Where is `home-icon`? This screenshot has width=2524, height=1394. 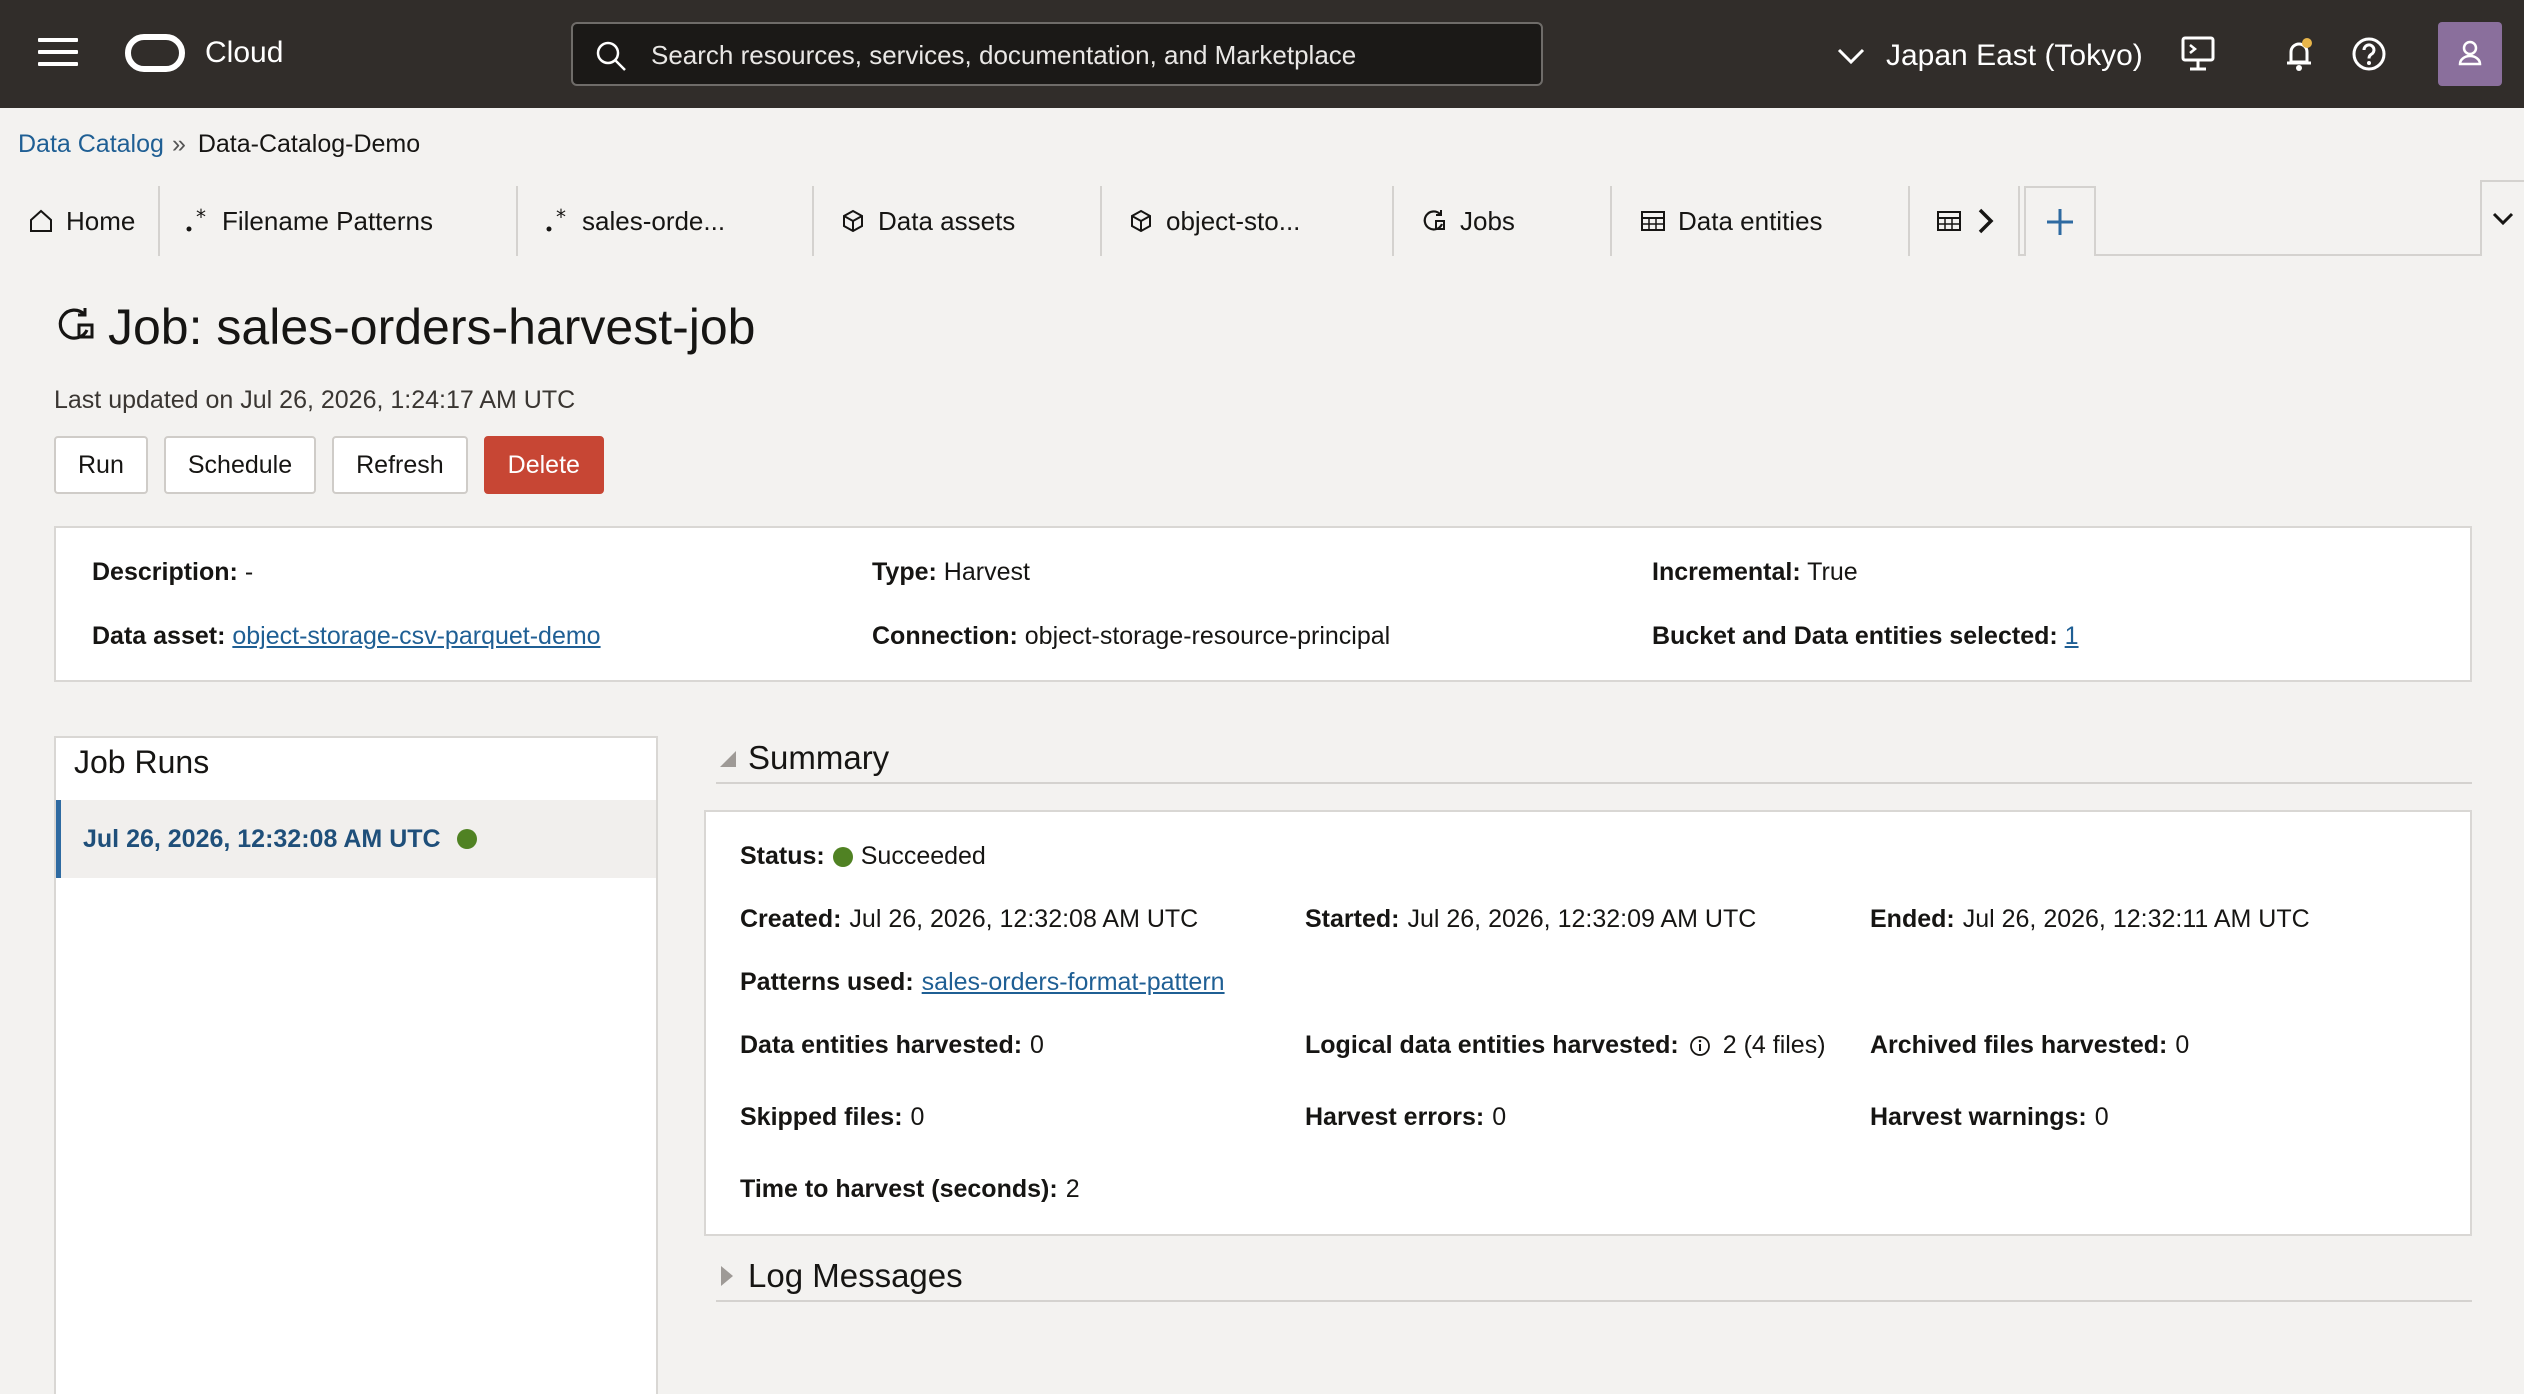
home-icon is located at coordinates (41, 220).